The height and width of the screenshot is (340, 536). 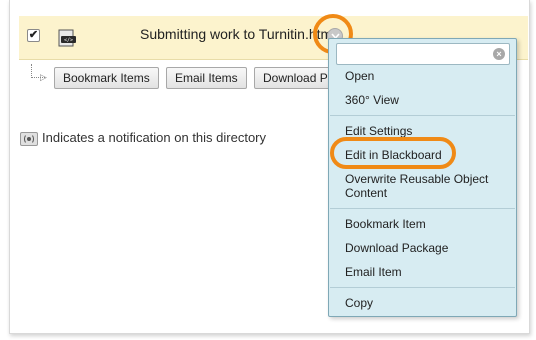 What do you see at coordinates (423, 54) in the screenshot?
I see `menu-header-box: ×` at bounding box center [423, 54].